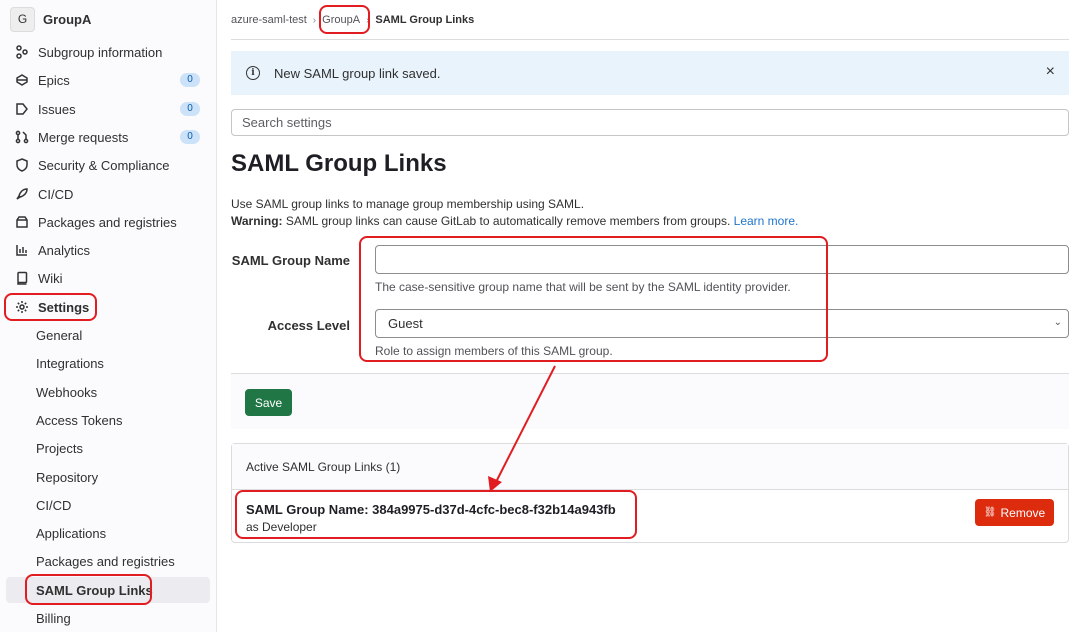 Image resolution: width=1080 pixels, height=632 pixels. I want to click on settings-item-general: General, so click(108, 335).